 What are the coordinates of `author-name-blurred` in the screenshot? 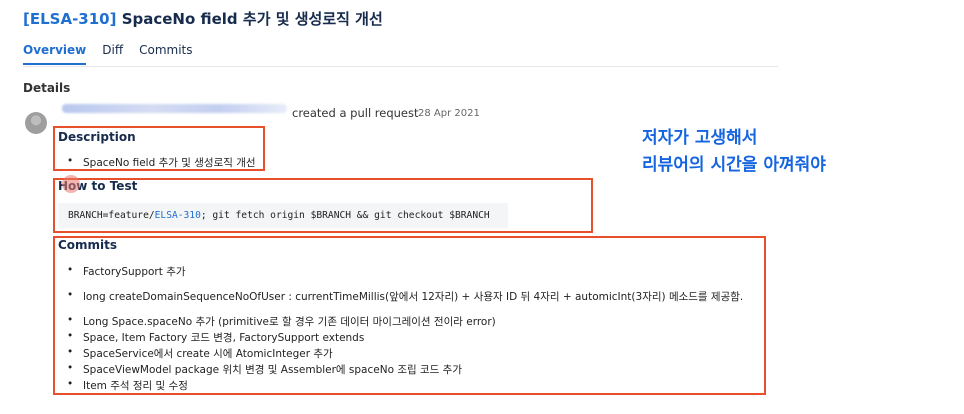 It's located at (174, 108).